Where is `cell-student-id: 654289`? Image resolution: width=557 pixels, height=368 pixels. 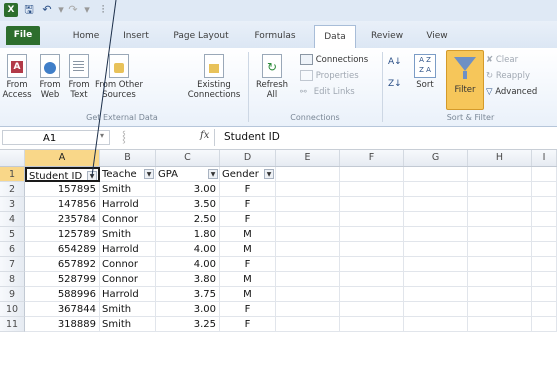
cell-student-id: 654289 is located at coordinates (62, 249).